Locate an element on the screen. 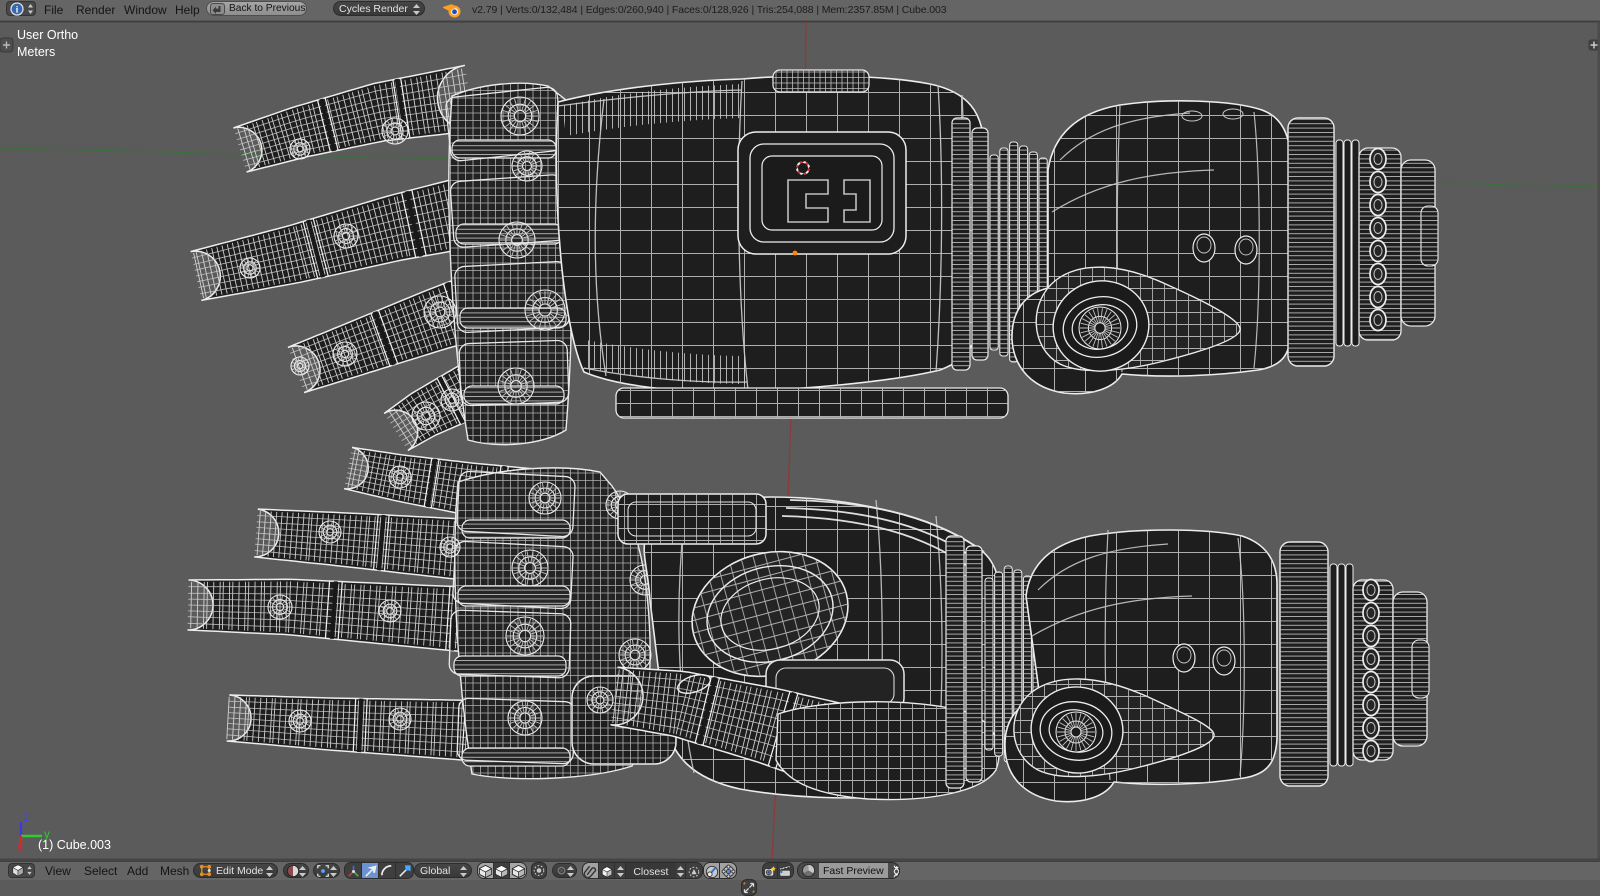 The width and height of the screenshot is (1600, 896). svg-text: (1) Cube.003 is located at coordinates (74, 845).